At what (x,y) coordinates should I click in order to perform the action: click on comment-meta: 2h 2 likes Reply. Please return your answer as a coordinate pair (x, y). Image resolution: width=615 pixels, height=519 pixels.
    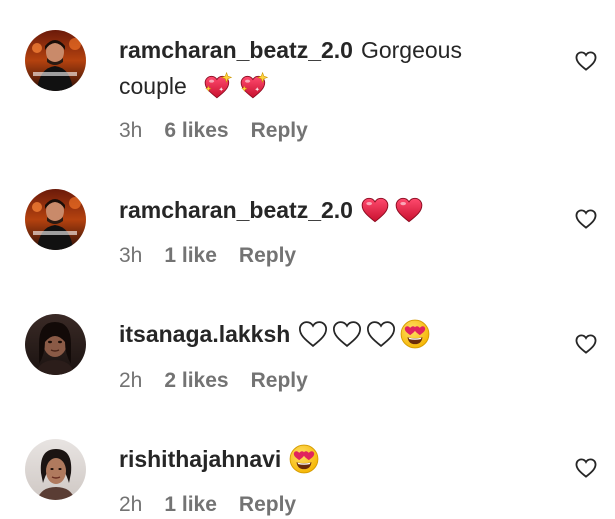
    Looking at the image, I should click on (213, 381).